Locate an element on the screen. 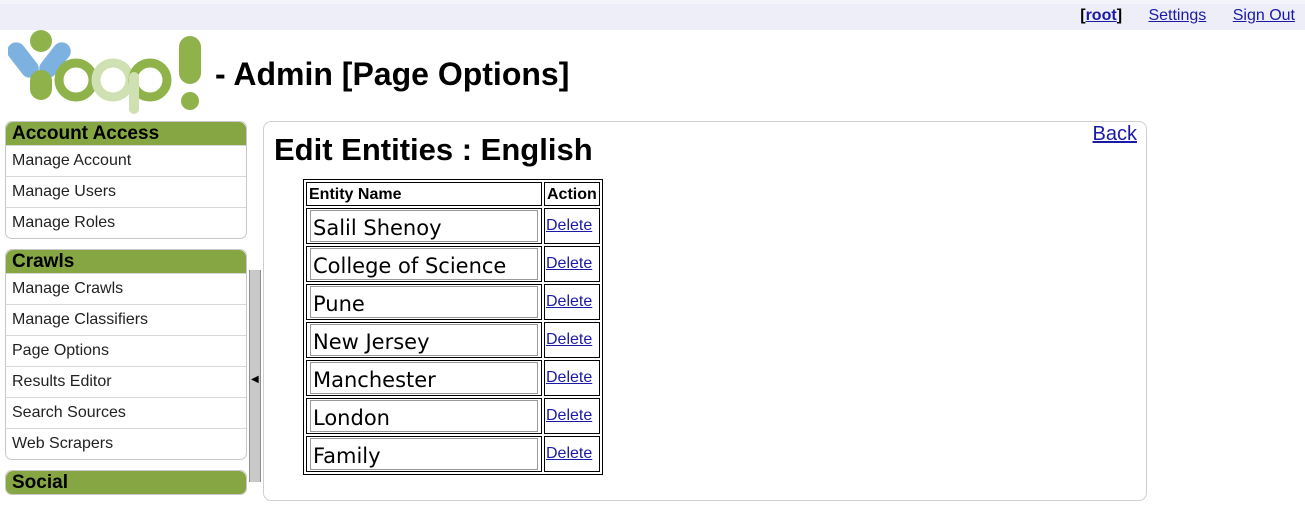 This screenshot has width=1305, height=505. table-row: Family Delete is located at coordinates (453, 454).